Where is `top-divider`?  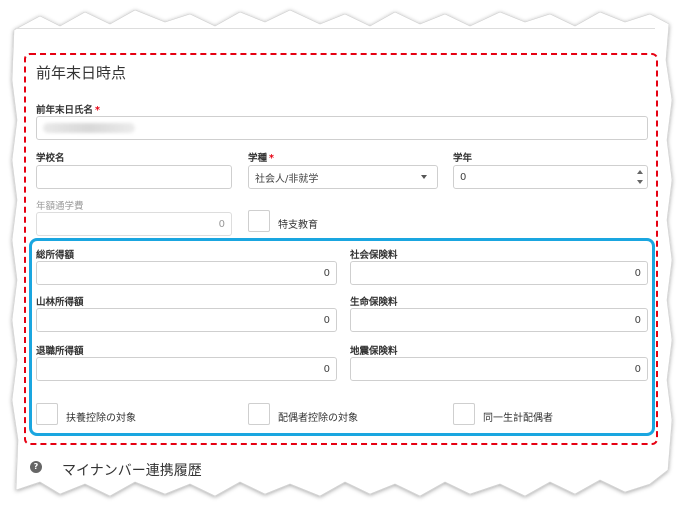
top-divider is located at coordinates (335, 28).